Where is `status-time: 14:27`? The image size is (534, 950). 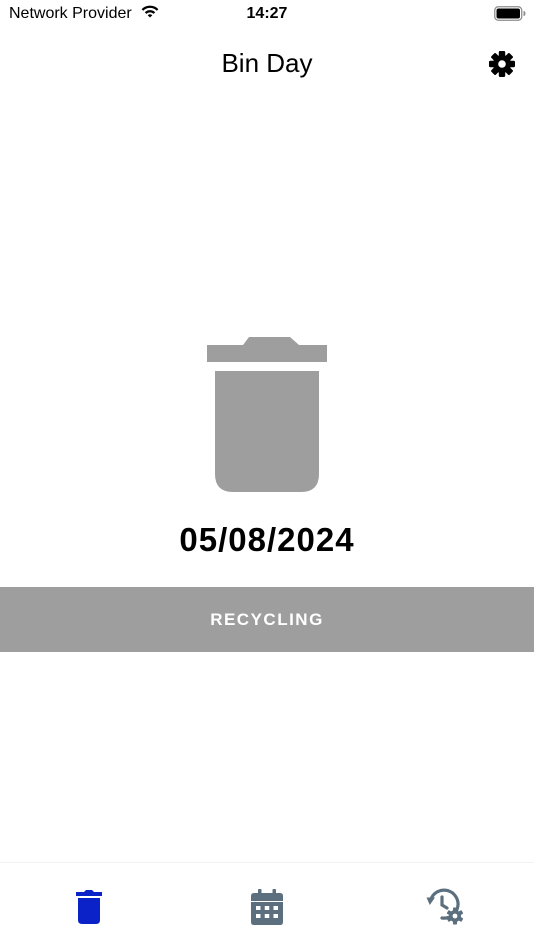
status-time: 14:27 is located at coordinates (267, 13).